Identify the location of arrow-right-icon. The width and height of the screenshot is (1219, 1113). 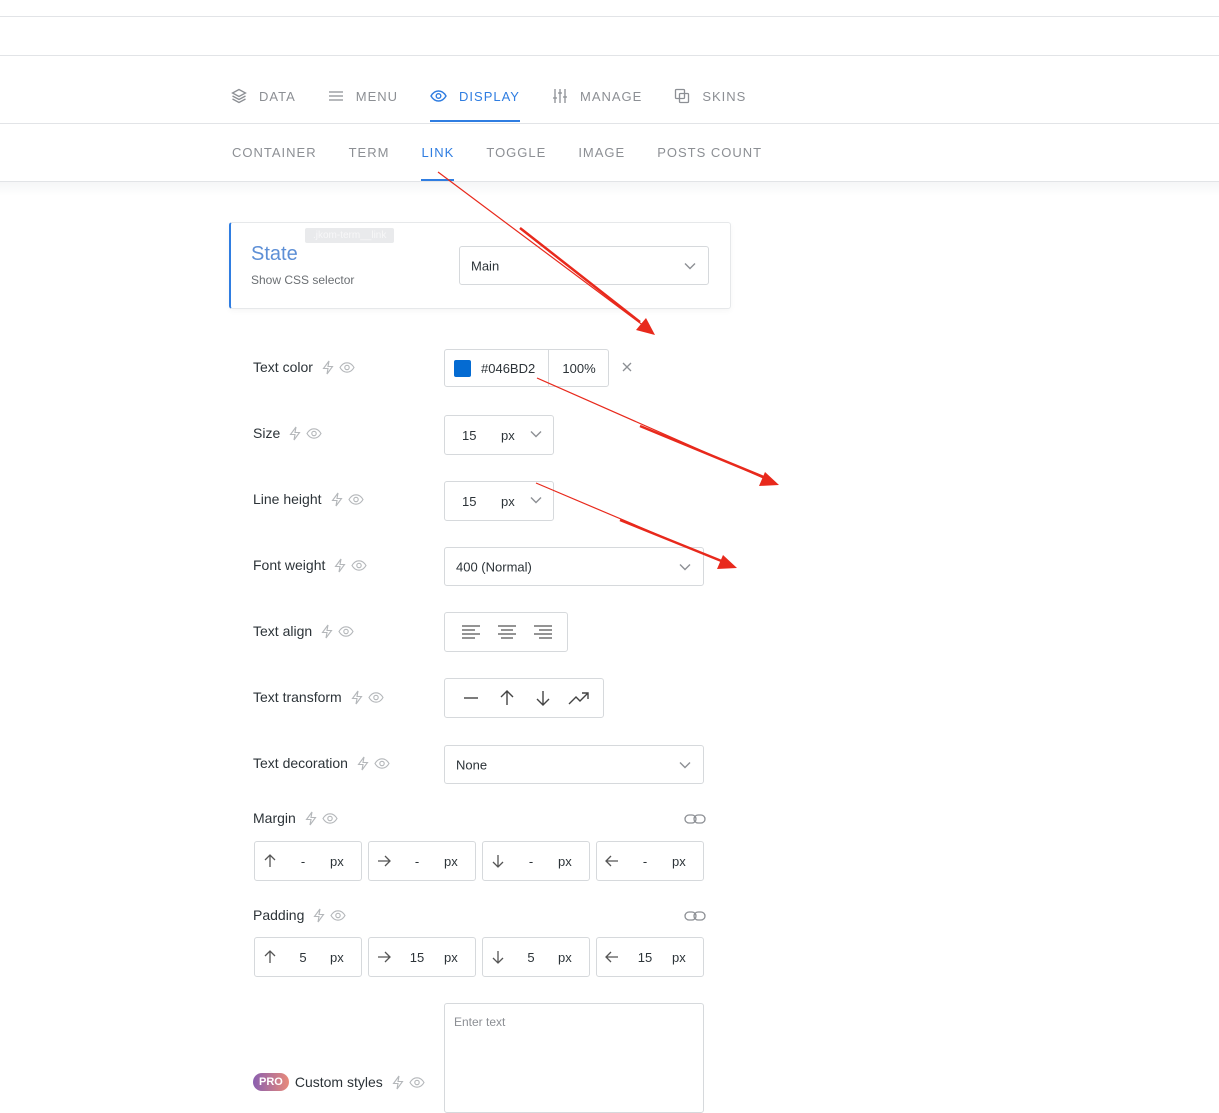
(384, 957).